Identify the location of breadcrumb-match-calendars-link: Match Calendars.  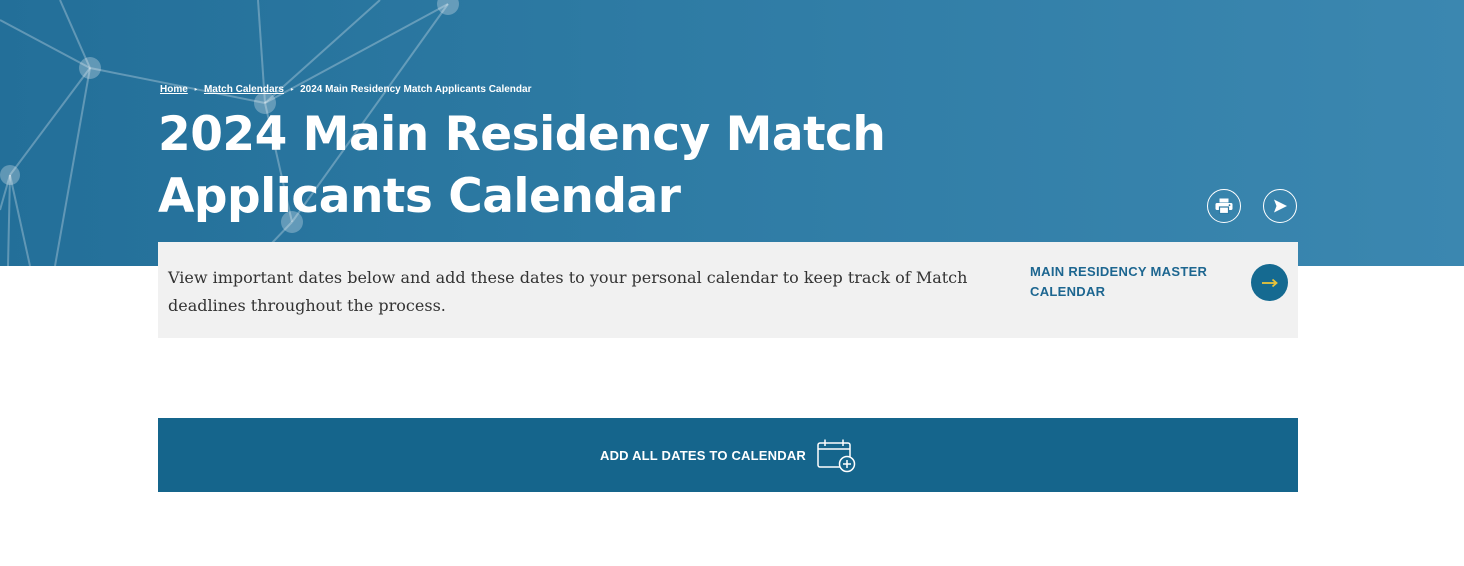
(244, 89).